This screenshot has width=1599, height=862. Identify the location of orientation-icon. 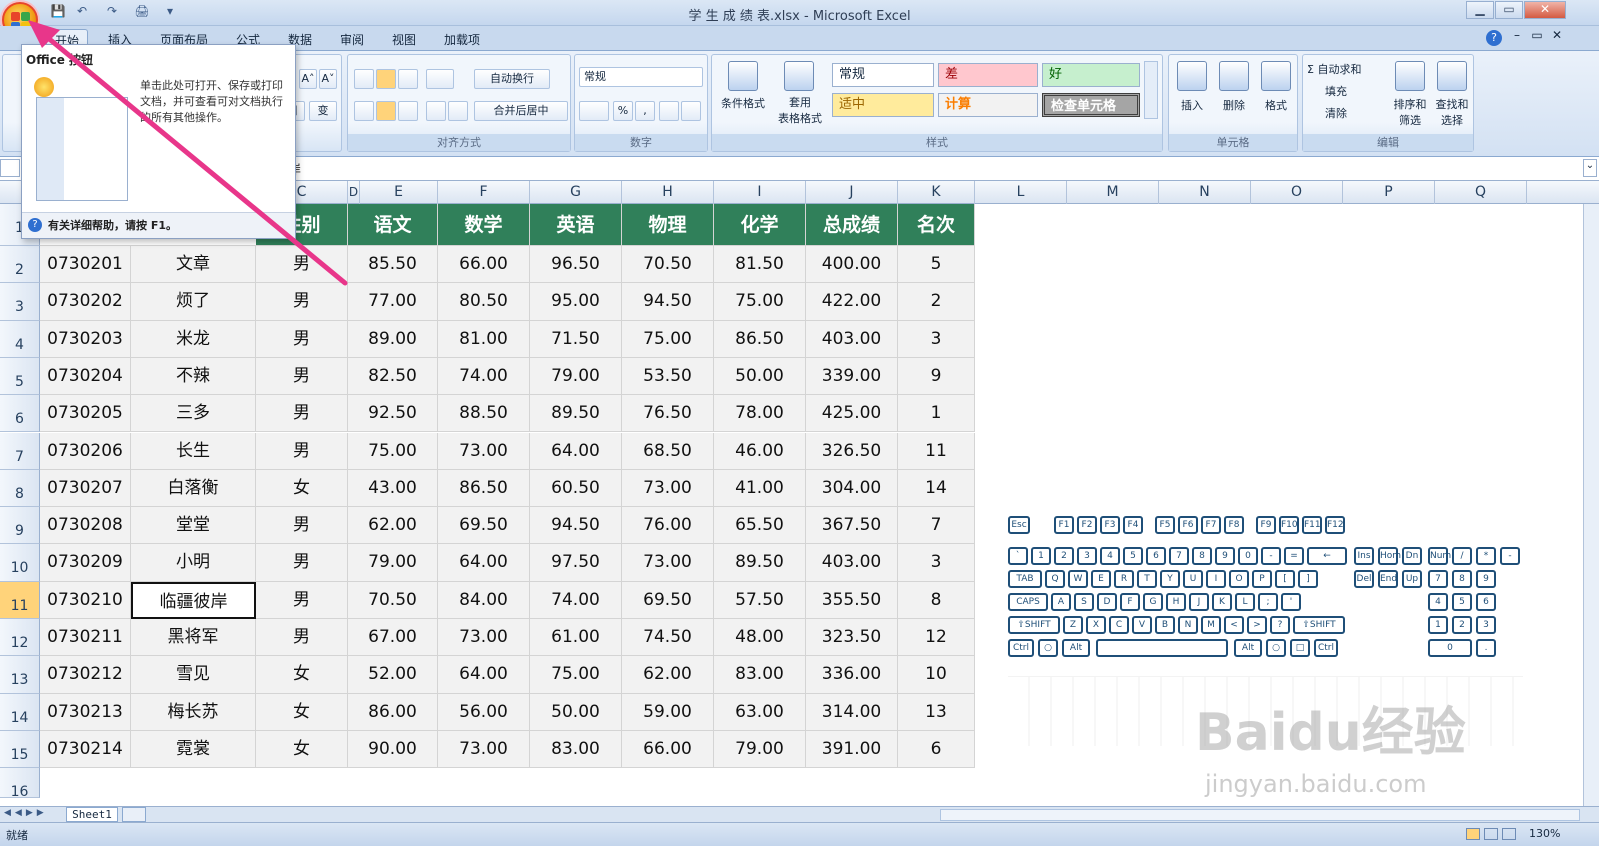
(440, 79).